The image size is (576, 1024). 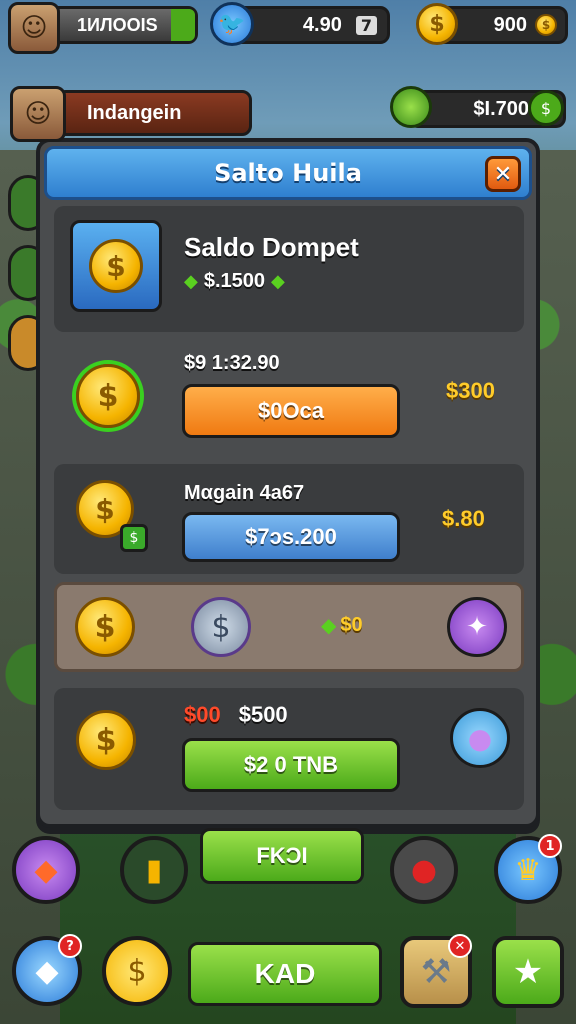 I want to click on notification-badge: ?, so click(x=70, y=946).